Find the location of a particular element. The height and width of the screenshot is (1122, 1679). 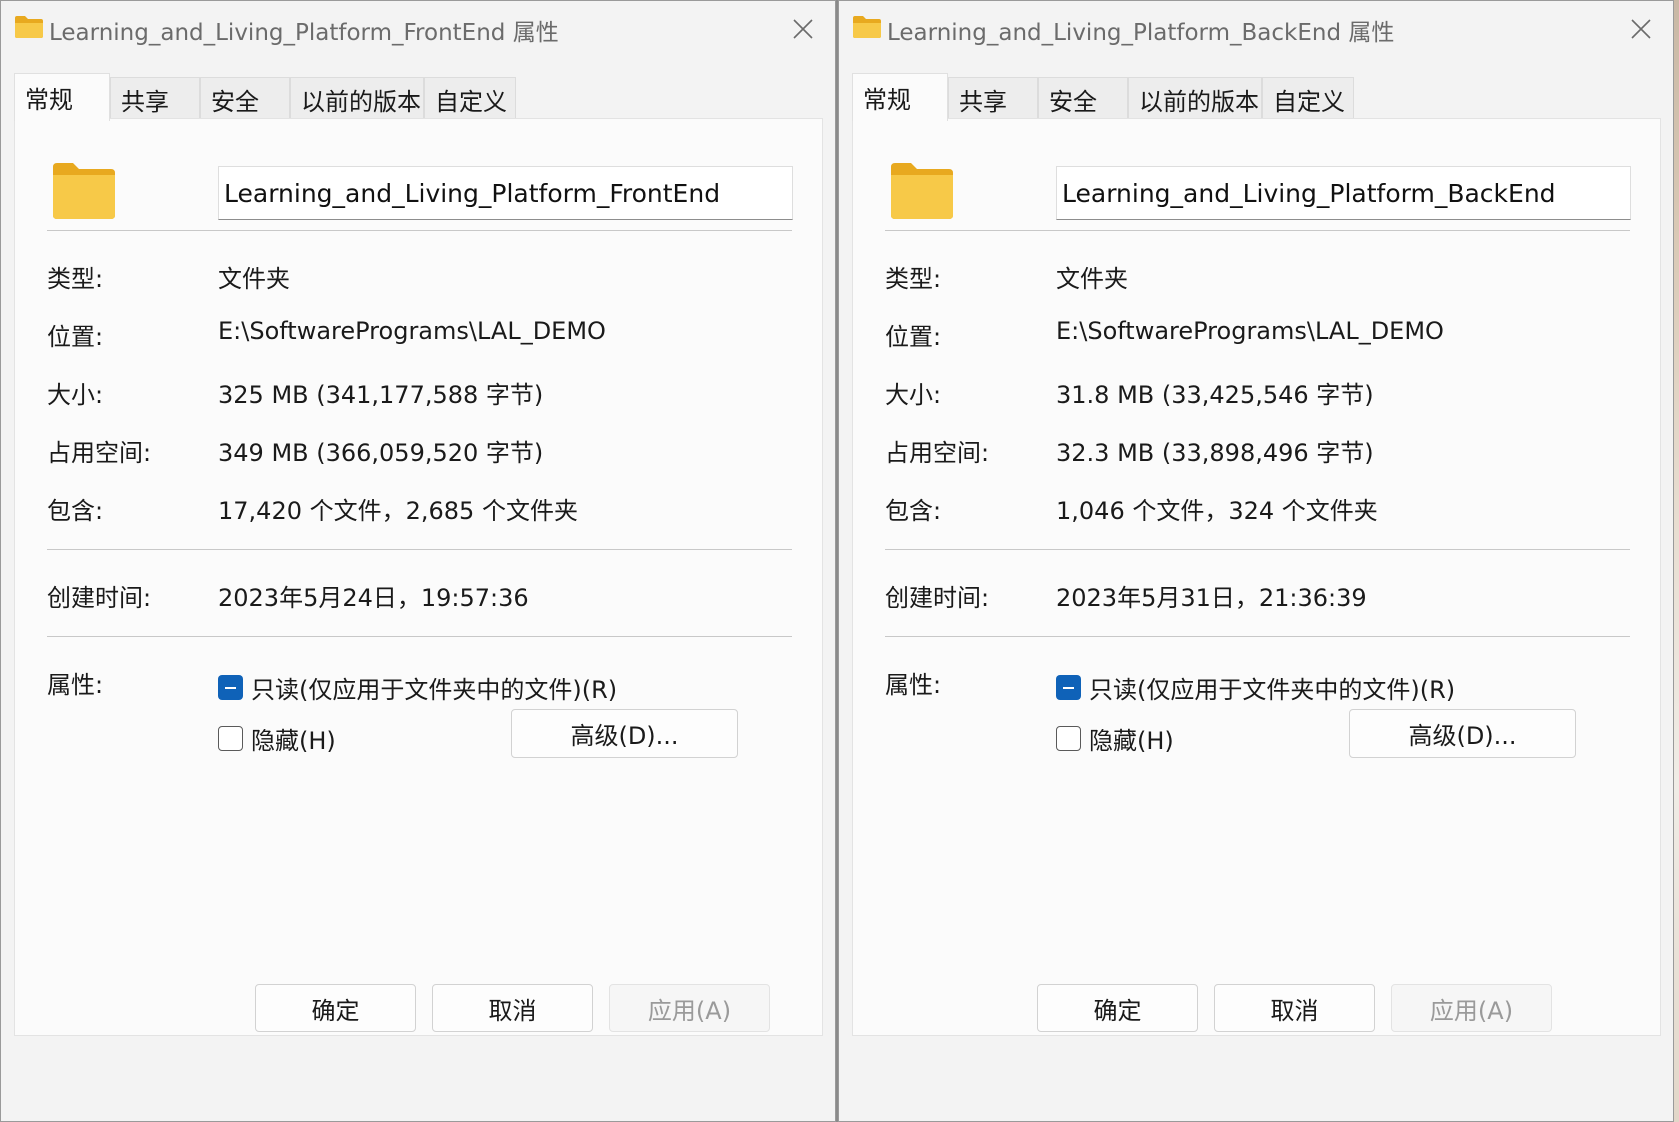

created-value: 2023年5月24日，19:57:36 is located at coordinates (373, 598).